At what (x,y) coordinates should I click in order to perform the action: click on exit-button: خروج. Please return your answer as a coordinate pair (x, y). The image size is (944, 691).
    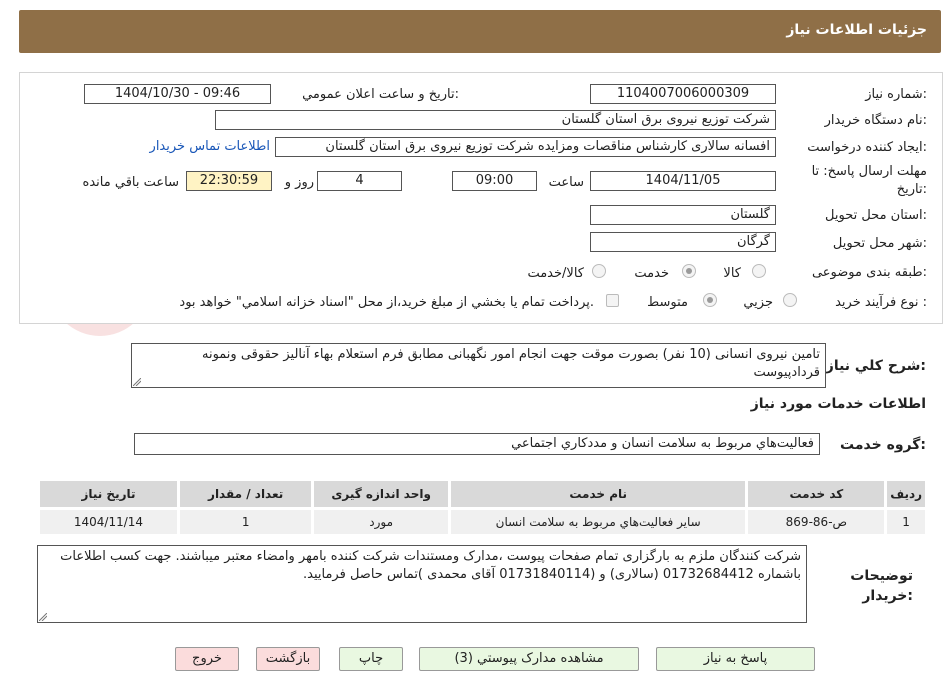
    Looking at the image, I should click on (207, 659).